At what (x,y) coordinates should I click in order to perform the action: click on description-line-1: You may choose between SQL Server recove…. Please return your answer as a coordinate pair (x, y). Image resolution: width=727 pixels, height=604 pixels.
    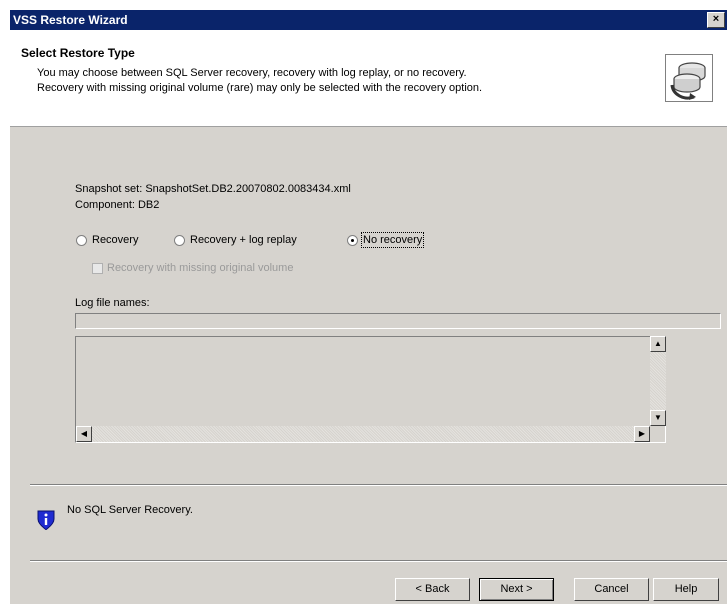
    Looking at the image, I should click on (252, 73).